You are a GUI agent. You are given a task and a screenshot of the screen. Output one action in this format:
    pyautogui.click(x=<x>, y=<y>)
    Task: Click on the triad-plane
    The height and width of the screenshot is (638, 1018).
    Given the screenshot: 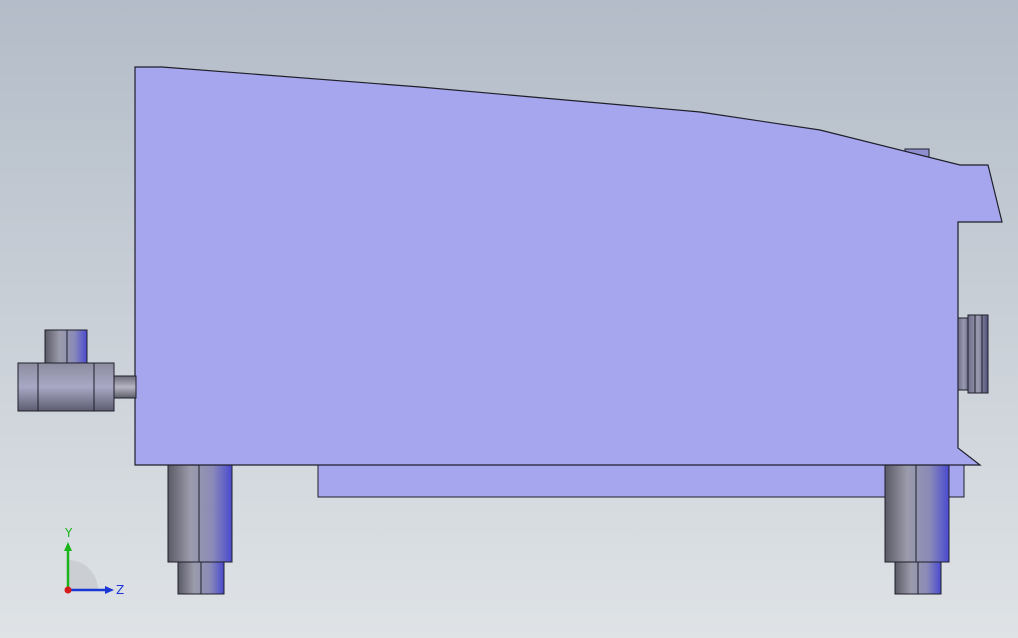 What is the action you would take?
    pyautogui.click(x=83, y=575)
    